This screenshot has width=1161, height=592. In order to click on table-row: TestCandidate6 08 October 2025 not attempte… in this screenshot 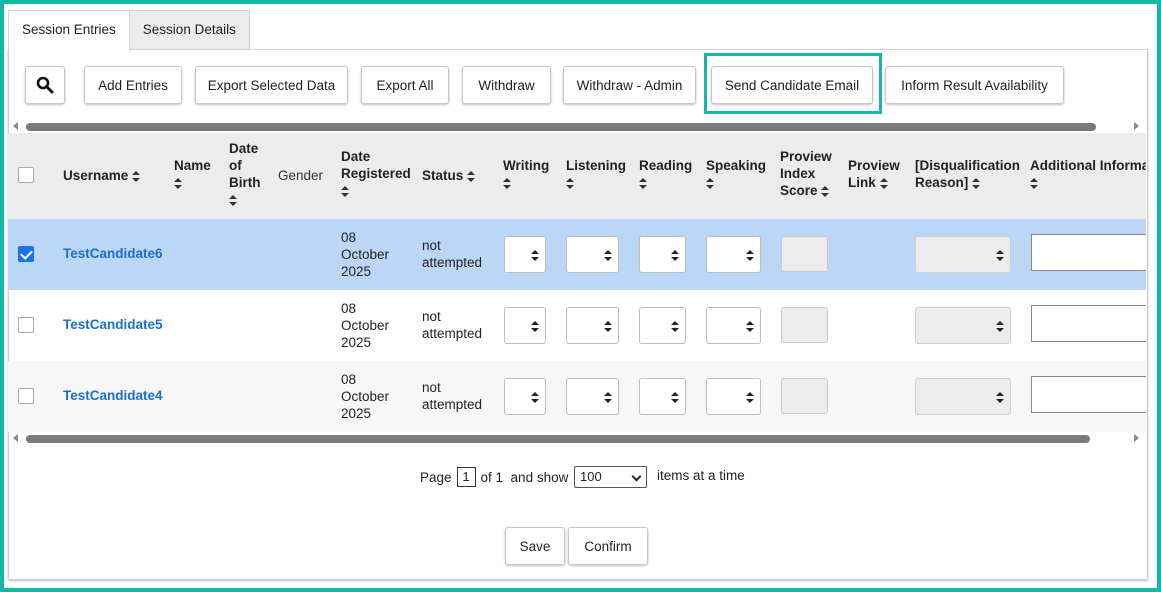, I will do `click(577, 254)`.